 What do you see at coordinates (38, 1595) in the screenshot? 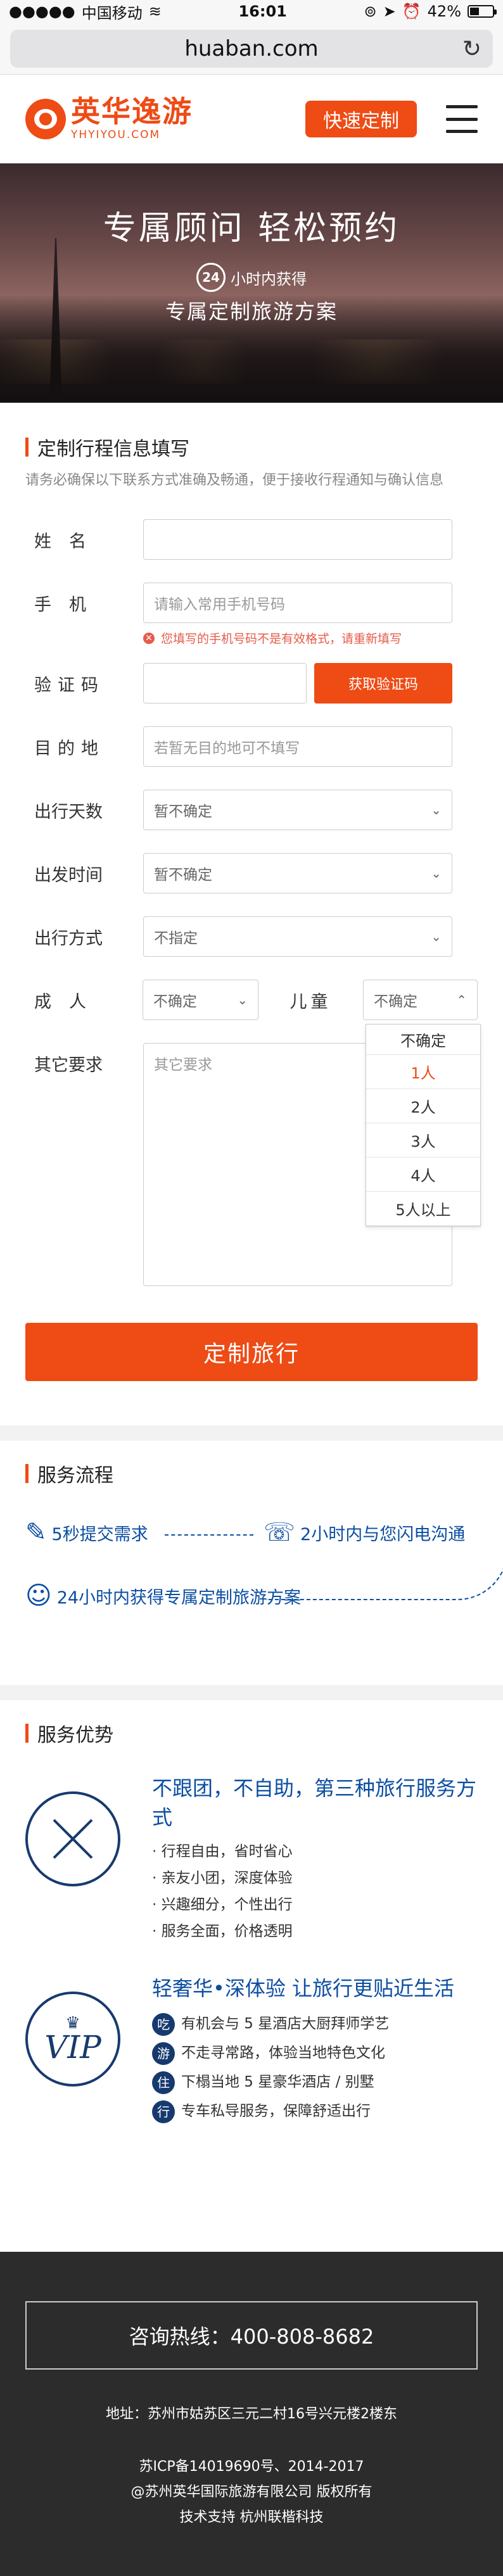
I see `smile-icon: ☺` at bounding box center [38, 1595].